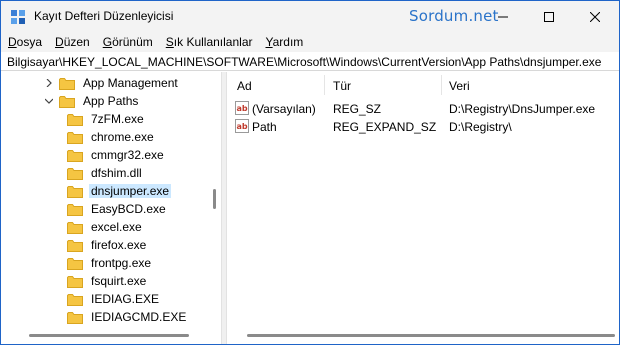 The width and height of the screenshot is (620, 345). What do you see at coordinates (244, 86) in the screenshot?
I see `column-header-name: Ad` at bounding box center [244, 86].